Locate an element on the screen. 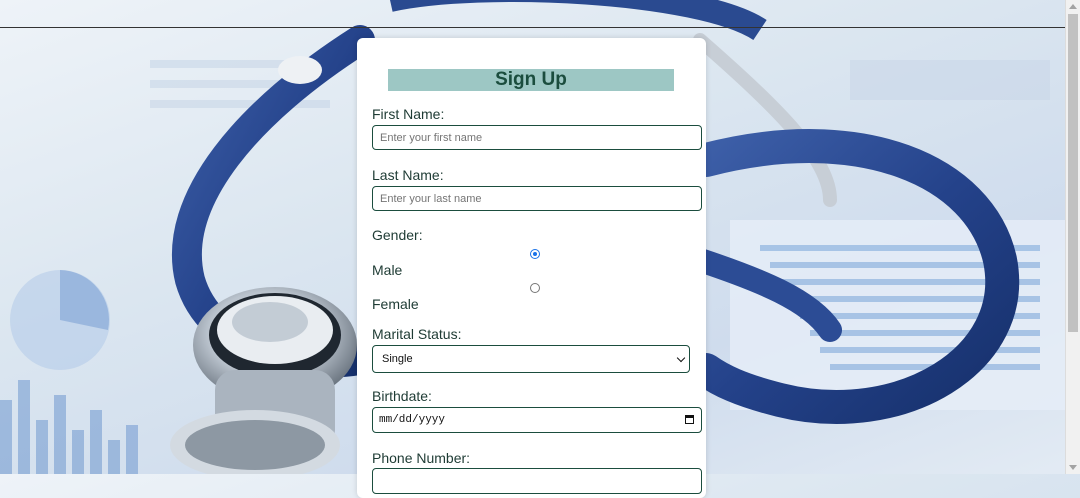  birthdate-label: Birthdate: is located at coordinates (402, 396).